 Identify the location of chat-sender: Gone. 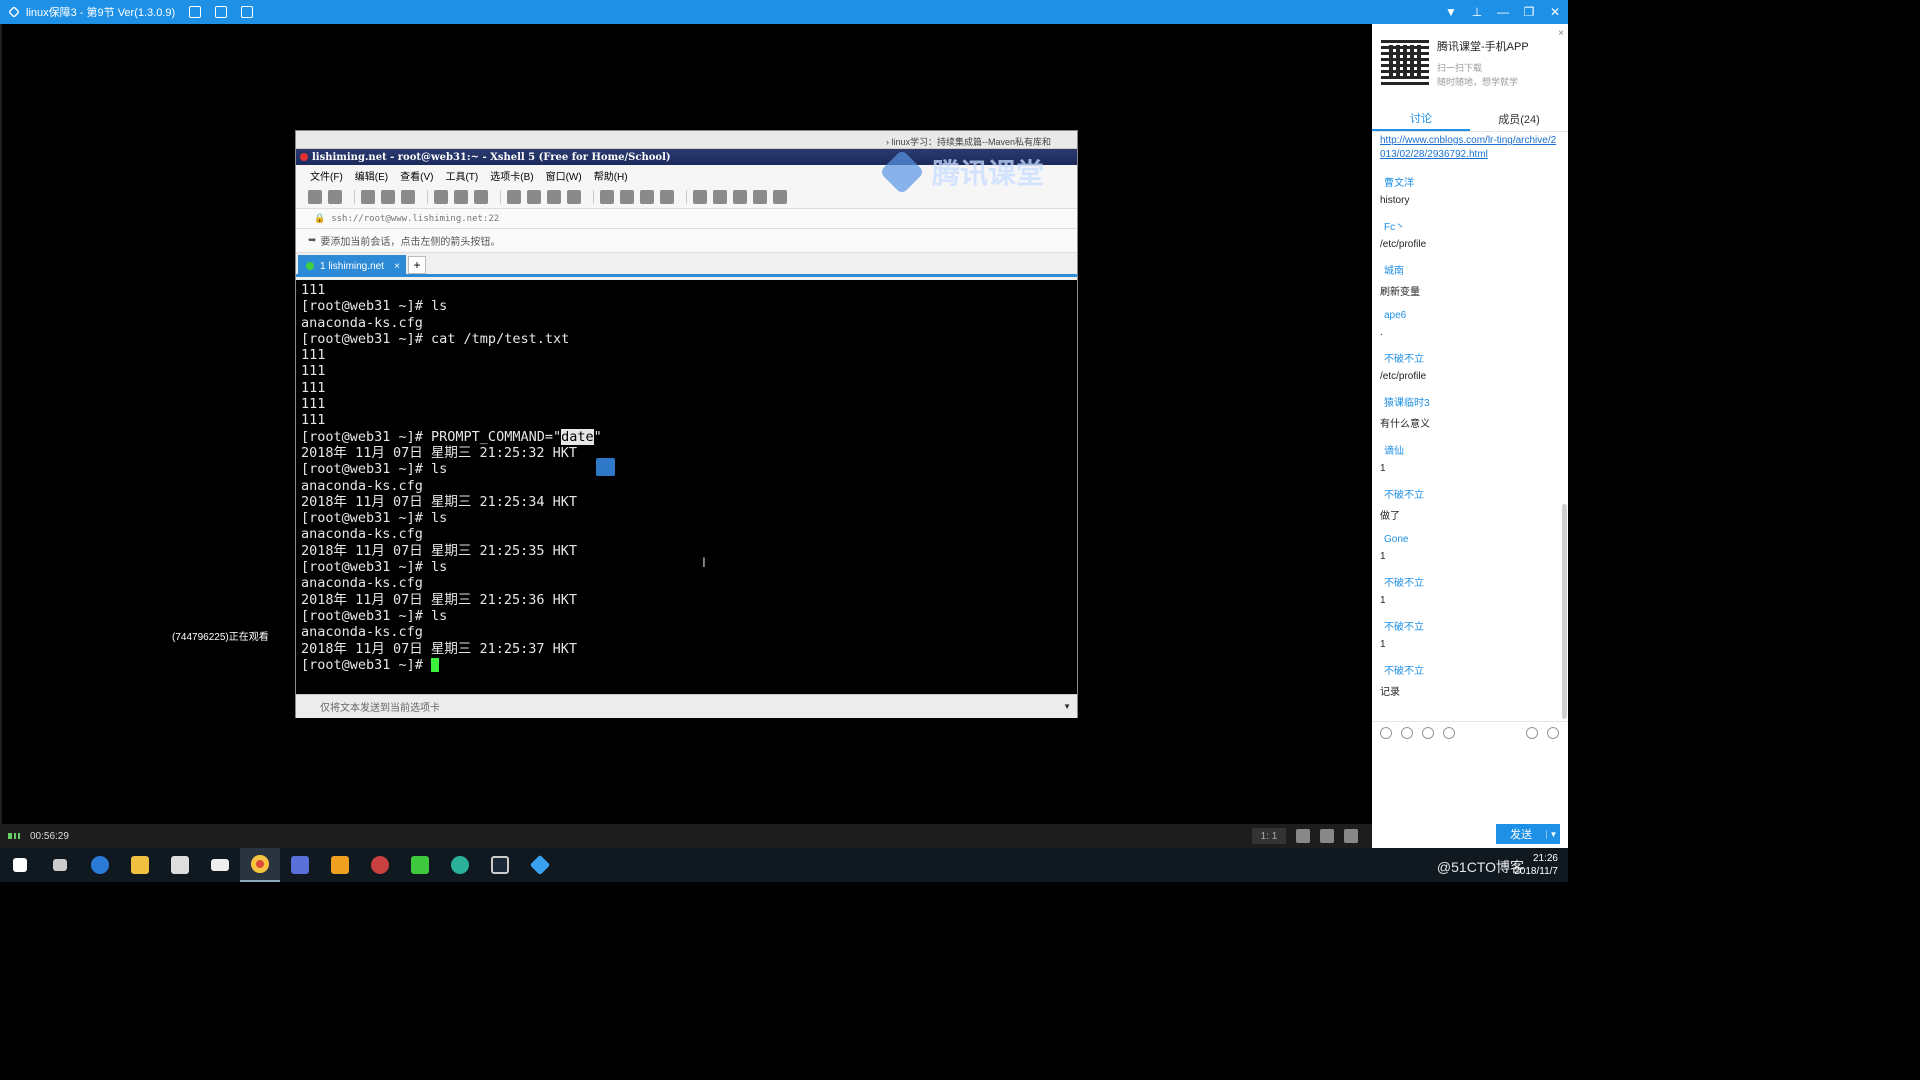
(1470, 539).